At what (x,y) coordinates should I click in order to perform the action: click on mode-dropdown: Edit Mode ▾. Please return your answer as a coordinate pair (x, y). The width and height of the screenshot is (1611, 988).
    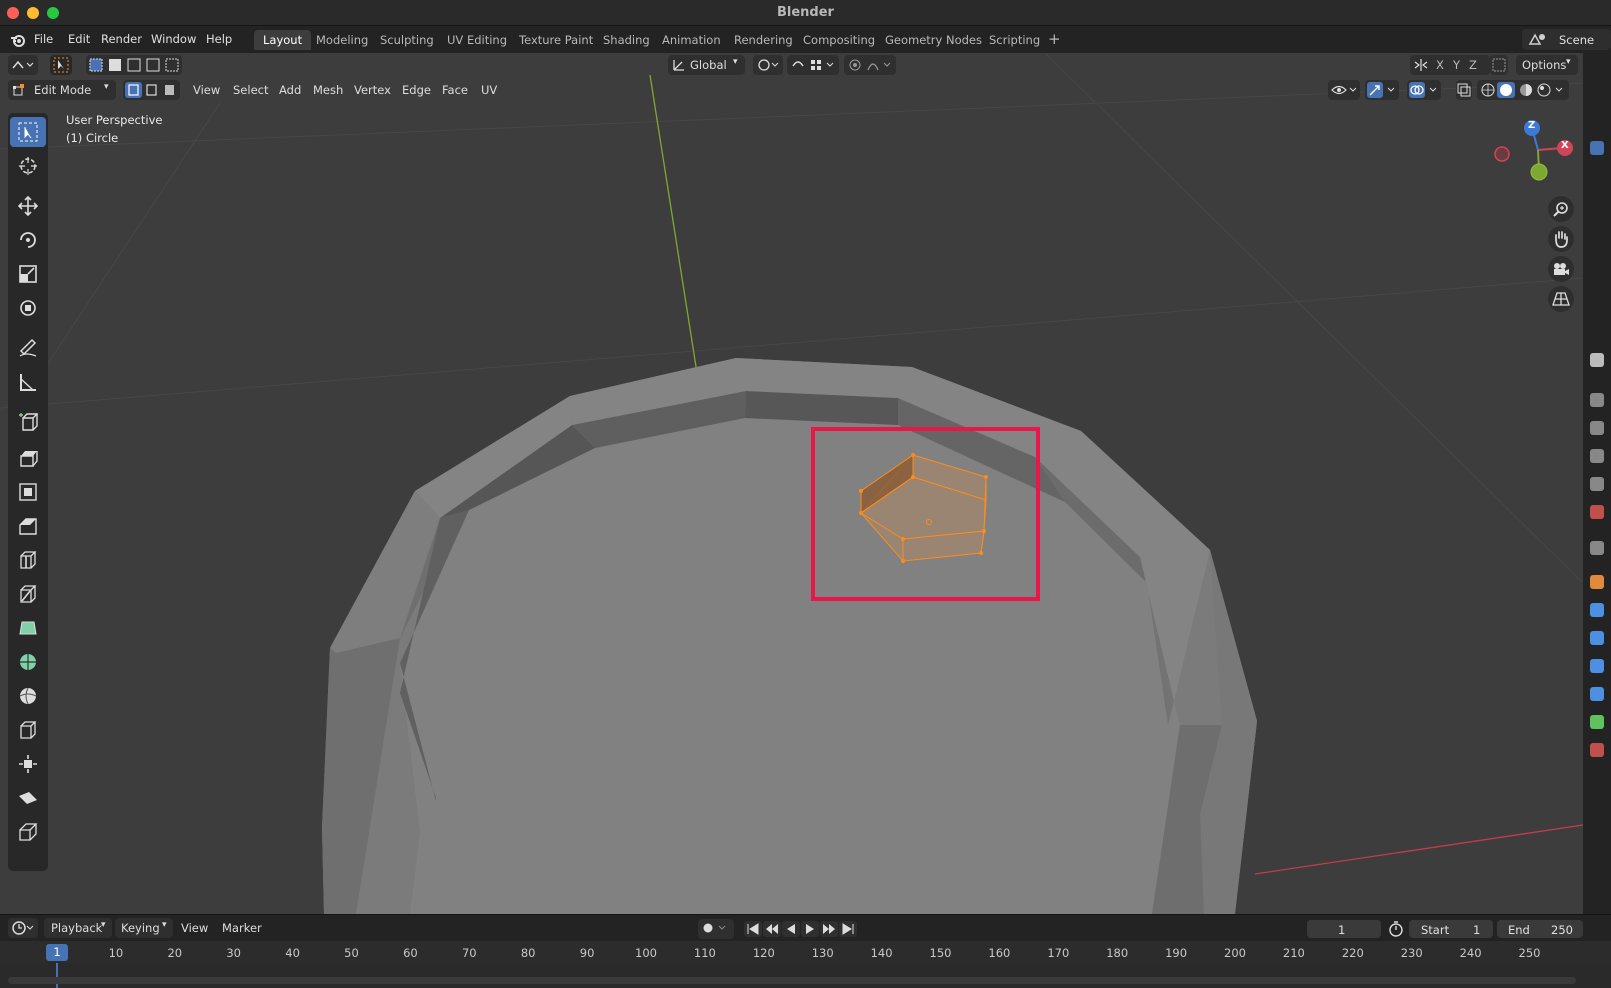
    Looking at the image, I should click on (62, 90).